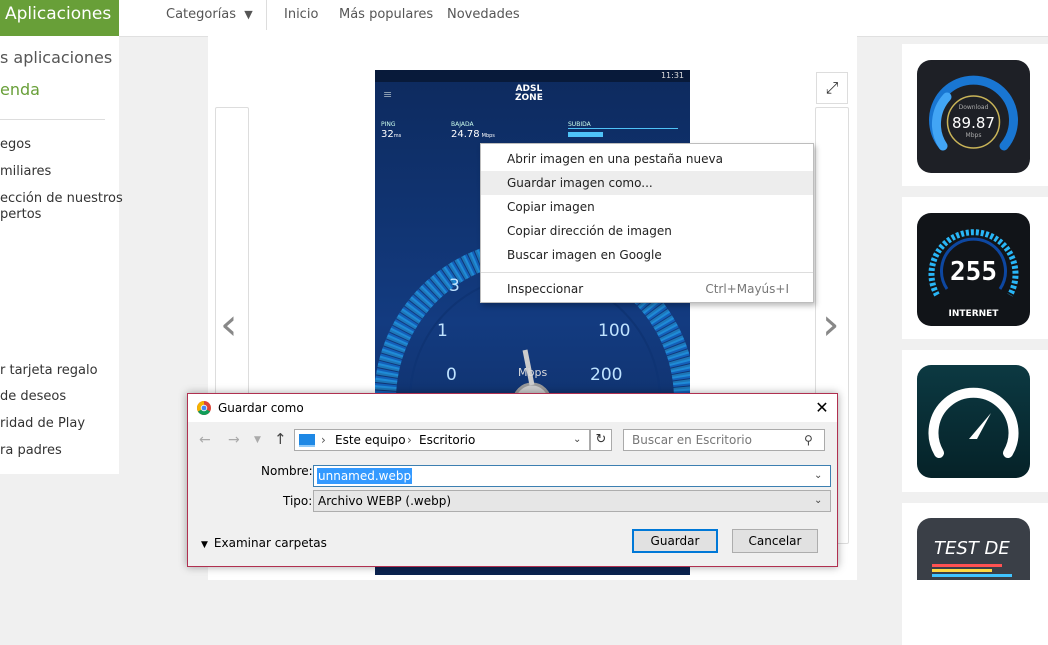 The image size is (1048, 645). What do you see at coordinates (386, 15) in the screenshot?
I see `nav-popular: Más populares` at bounding box center [386, 15].